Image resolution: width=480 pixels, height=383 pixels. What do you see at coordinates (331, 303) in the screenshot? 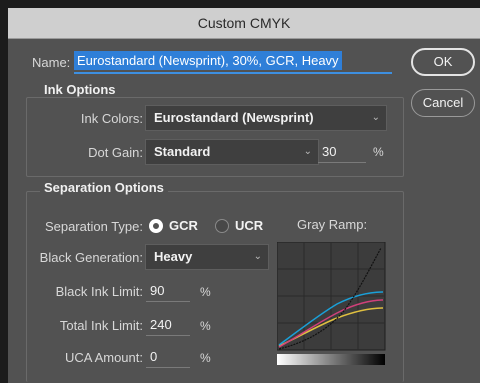
I see `gray-ramp-graph` at bounding box center [331, 303].